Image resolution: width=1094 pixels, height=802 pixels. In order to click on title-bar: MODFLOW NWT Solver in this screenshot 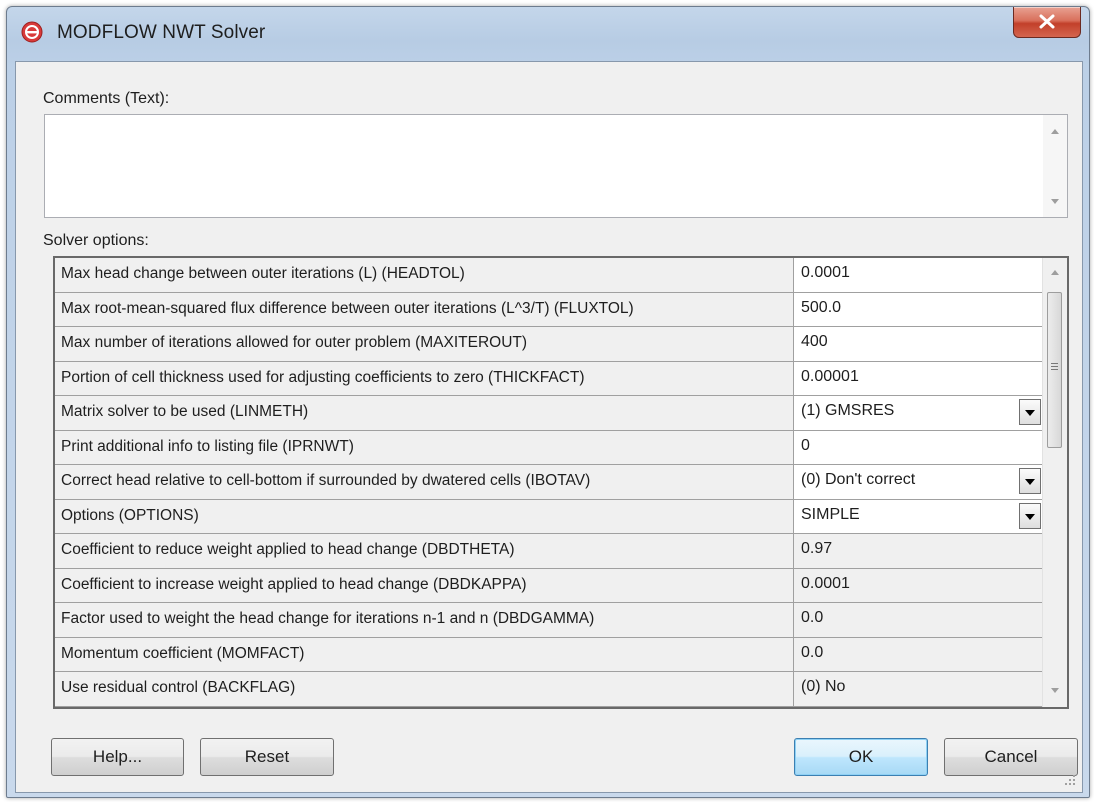, I will do `click(548, 34)`.